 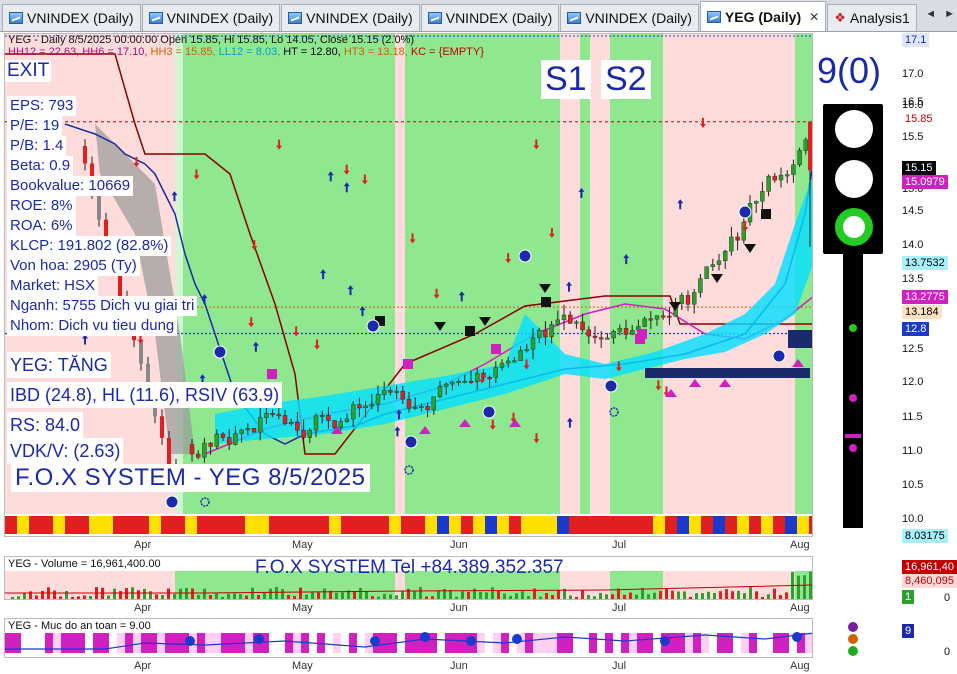 I want to click on tab-vnindex-4: VNINDEX (Daily), so click(x=490, y=17).